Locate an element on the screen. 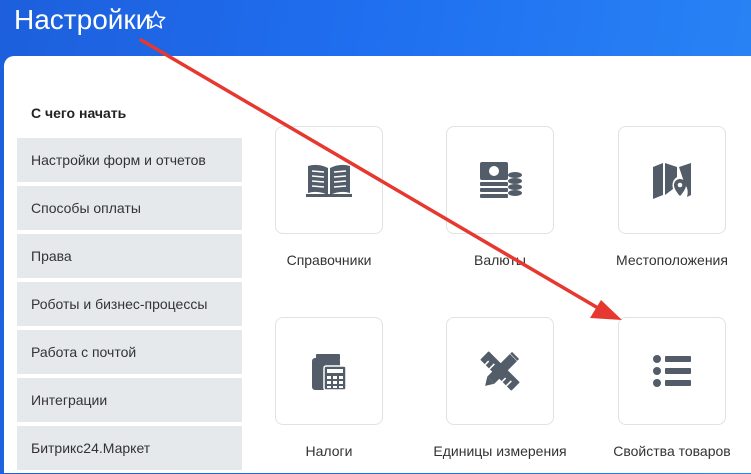  menu-item-payment-methods: Способы оплаты is located at coordinates (129, 208).